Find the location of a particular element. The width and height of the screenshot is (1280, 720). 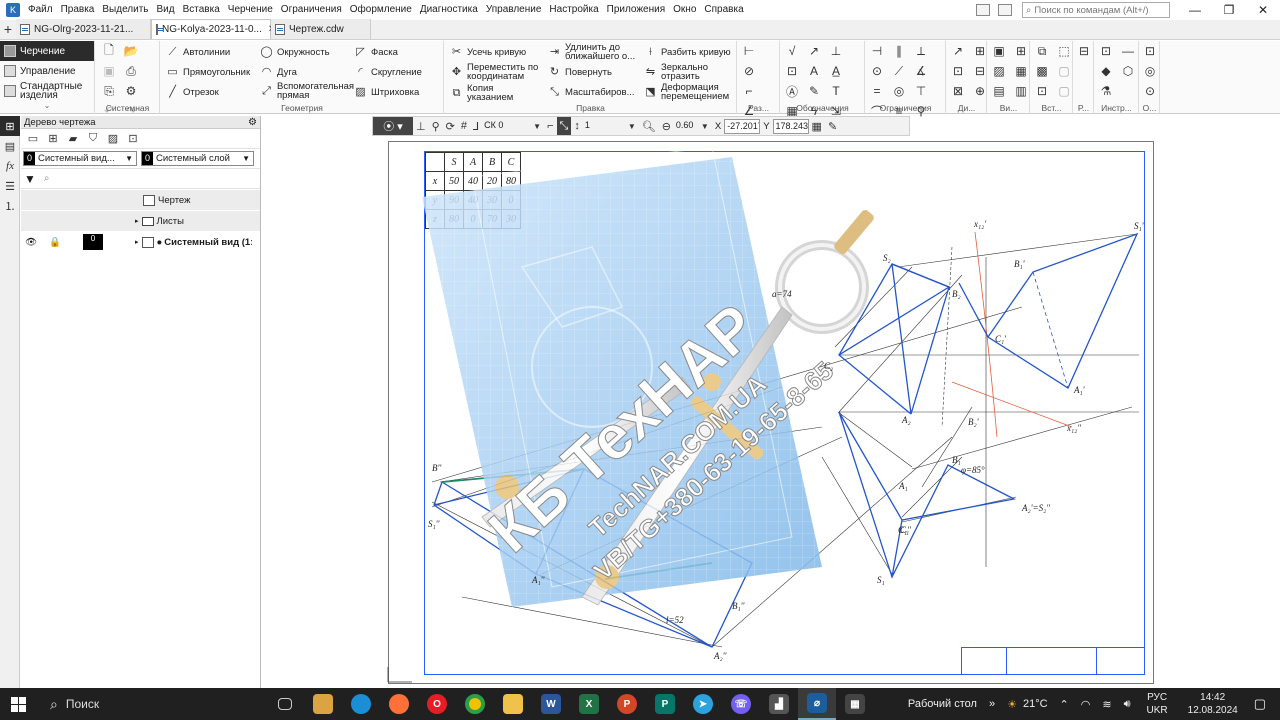

hatch-button: ▨ Штриховка is located at coordinates (386, 92).